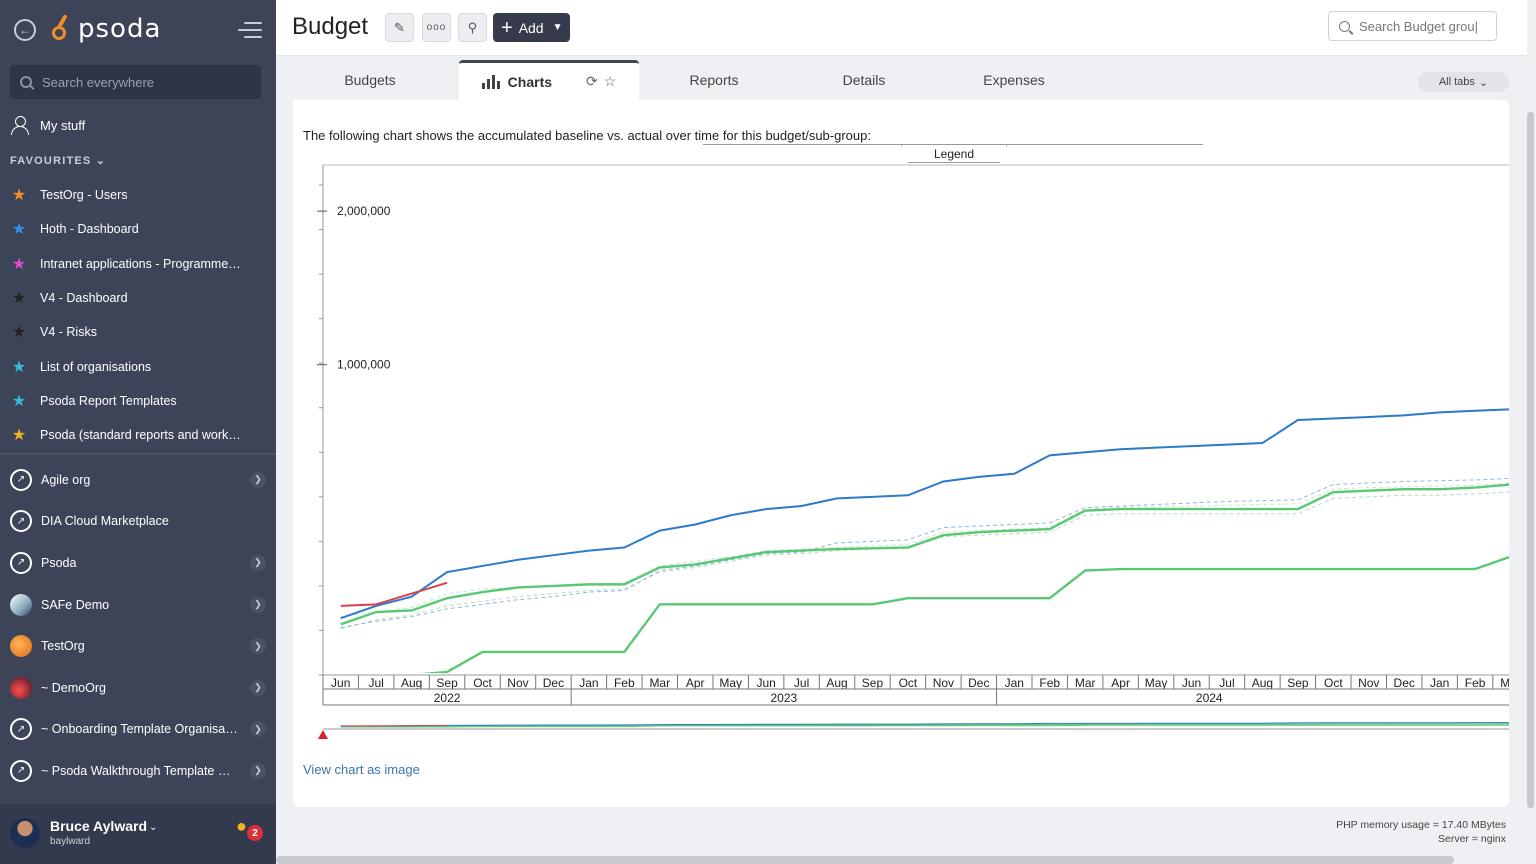 The height and width of the screenshot is (864, 1536). I want to click on tab-label: Details, so click(864, 80).